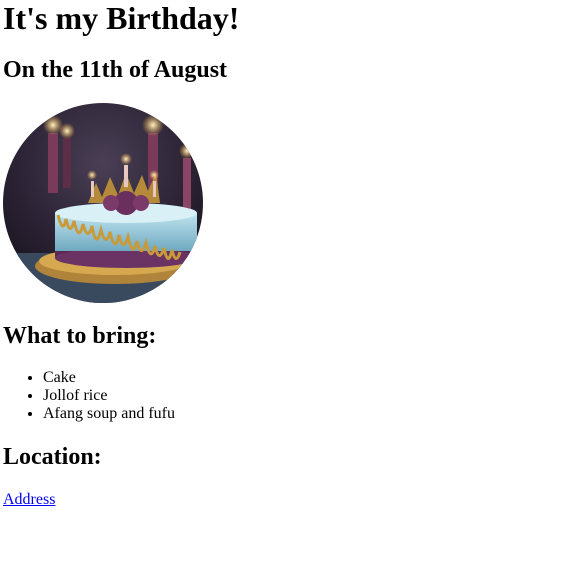 The width and height of the screenshot is (573, 566). What do you see at coordinates (29, 500) in the screenshot?
I see `address-link: Address` at bounding box center [29, 500].